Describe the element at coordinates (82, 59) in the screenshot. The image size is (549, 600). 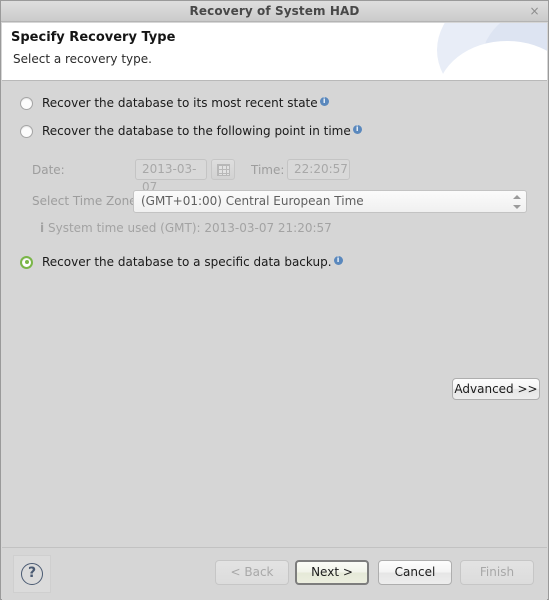
I see `page-subtitle: Select a recovery type.` at that location.